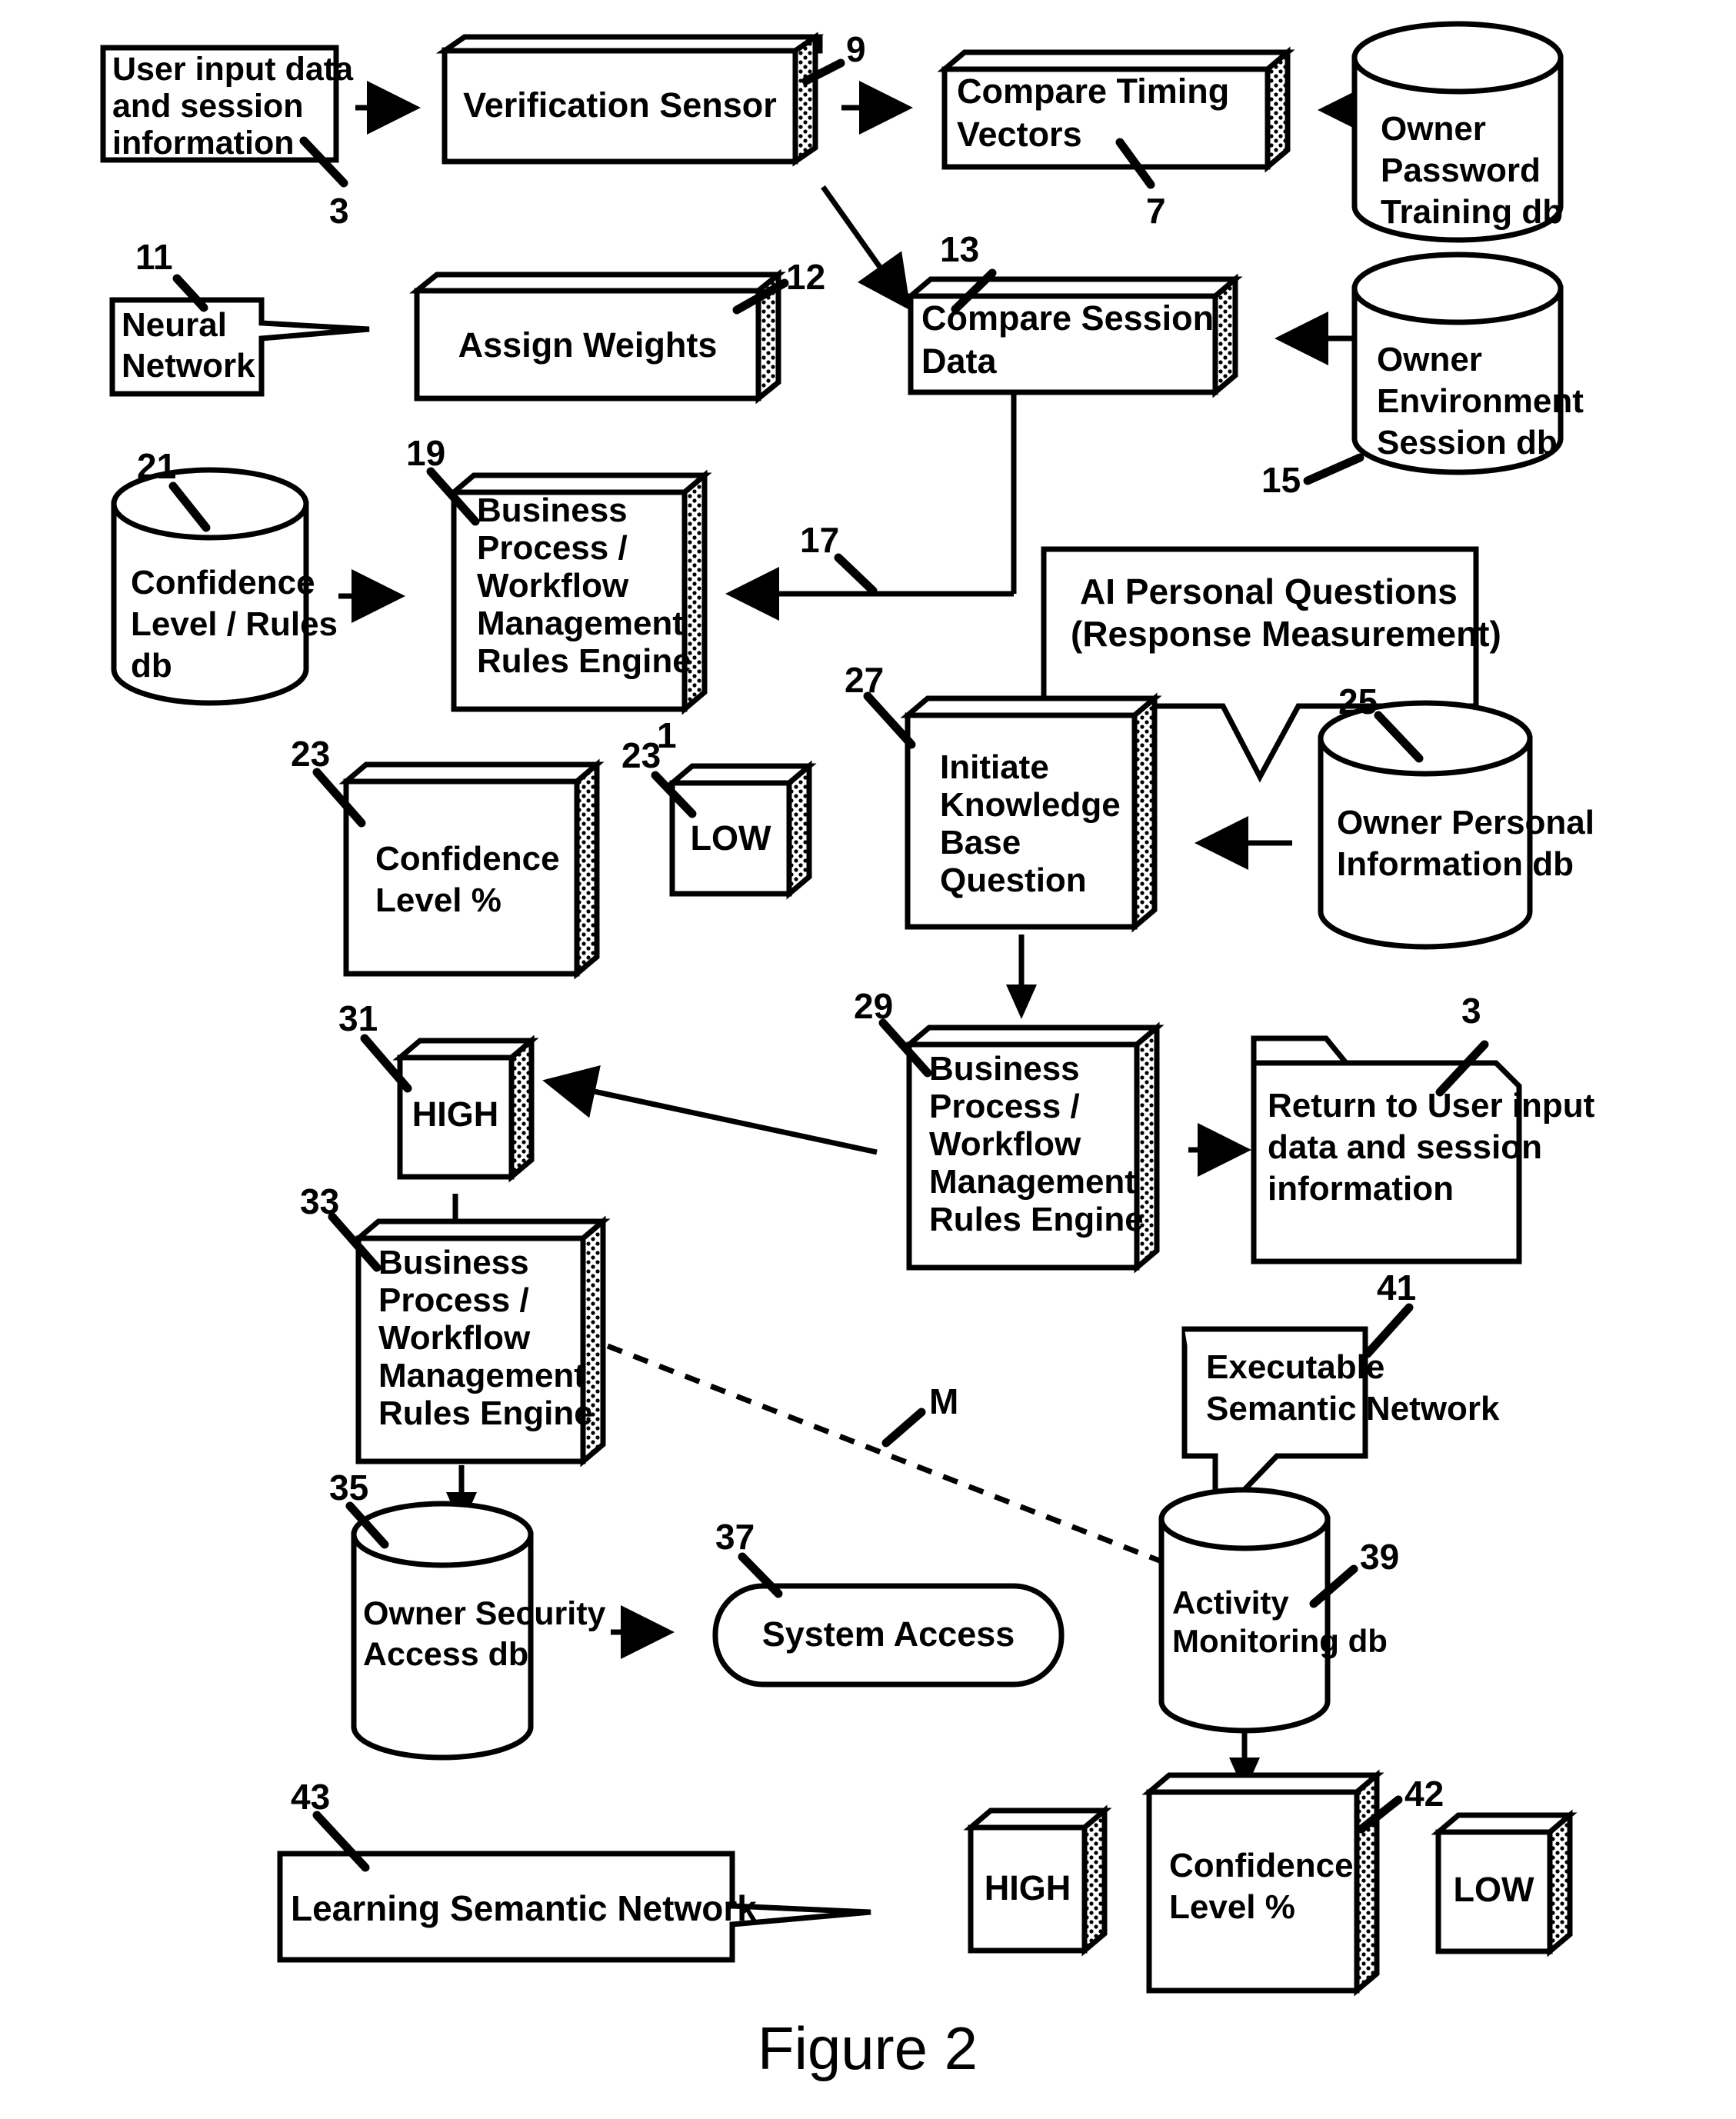 The width and height of the screenshot is (1736, 2119). I want to click on node-label: Level / Rules, so click(234, 624).